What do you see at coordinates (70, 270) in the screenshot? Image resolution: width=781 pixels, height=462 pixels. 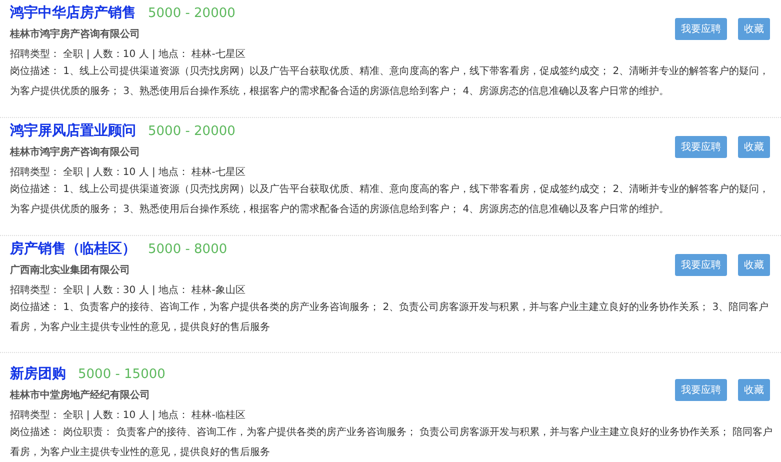 I see `company-name: 广西南北实业集团有限公司` at bounding box center [70, 270].